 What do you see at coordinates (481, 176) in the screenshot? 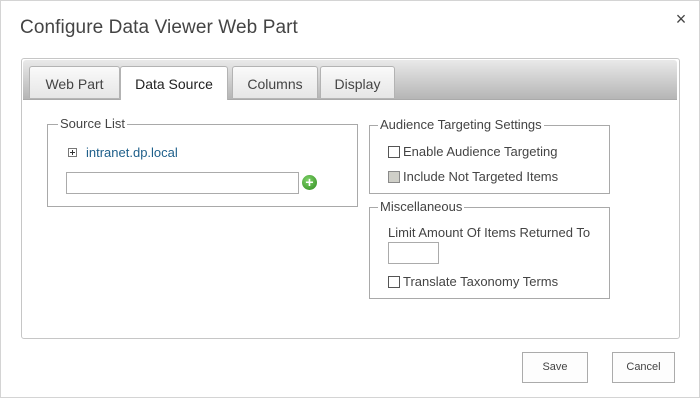
I see `include-not-targeted-label: Include Not Targeted Items` at bounding box center [481, 176].